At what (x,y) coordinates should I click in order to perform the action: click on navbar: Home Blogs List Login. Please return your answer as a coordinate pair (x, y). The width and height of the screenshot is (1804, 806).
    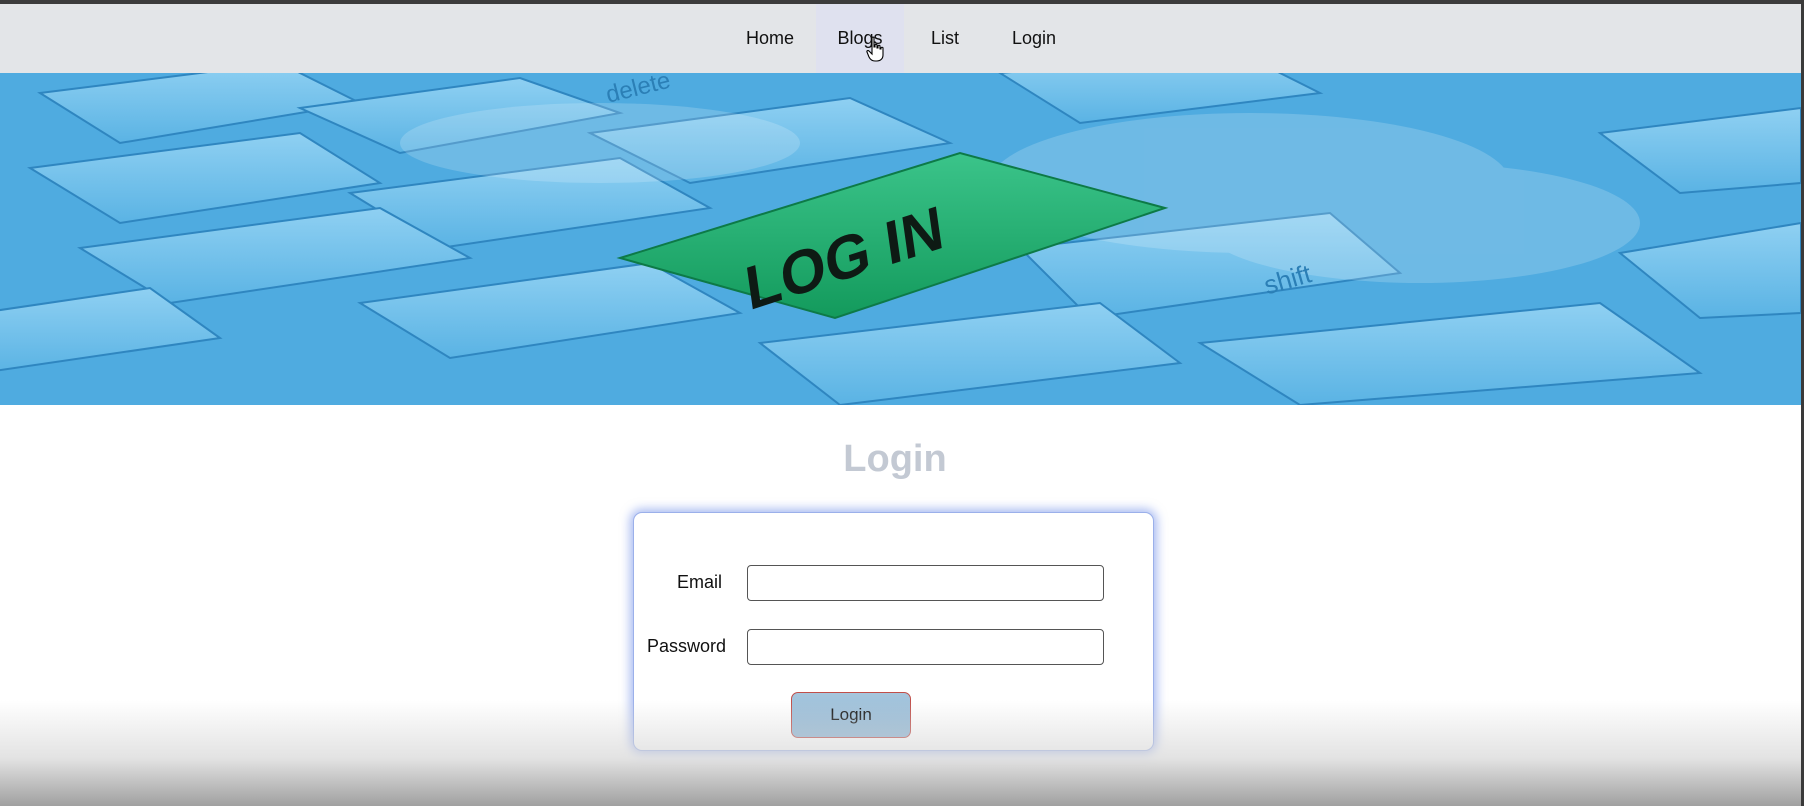
    Looking at the image, I should click on (902, 38).